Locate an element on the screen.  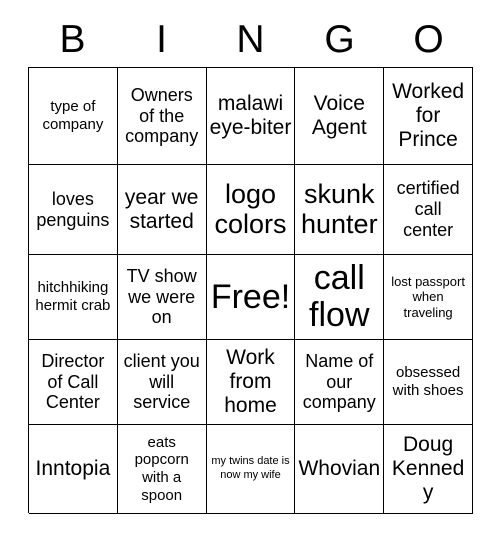
bingo-cell: Worked for Prince is located at coordinates (428, 116).